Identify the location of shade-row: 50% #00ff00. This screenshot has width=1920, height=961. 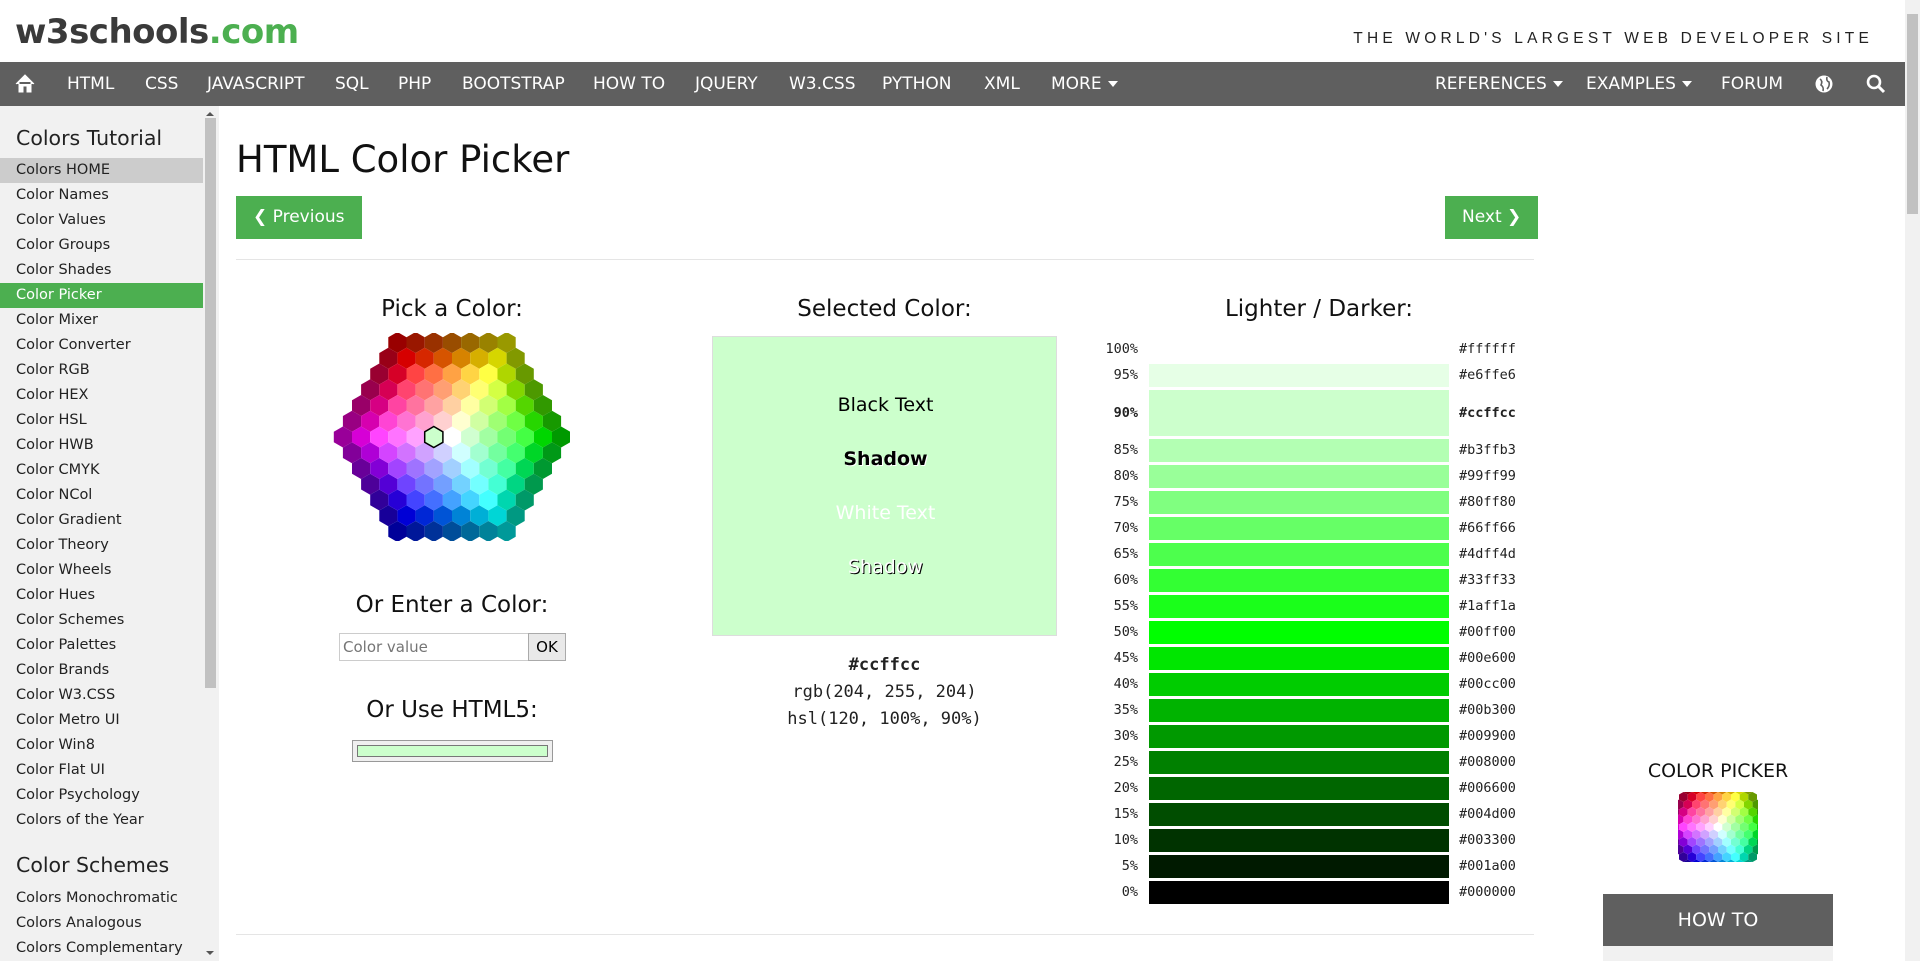
(1310, 632).